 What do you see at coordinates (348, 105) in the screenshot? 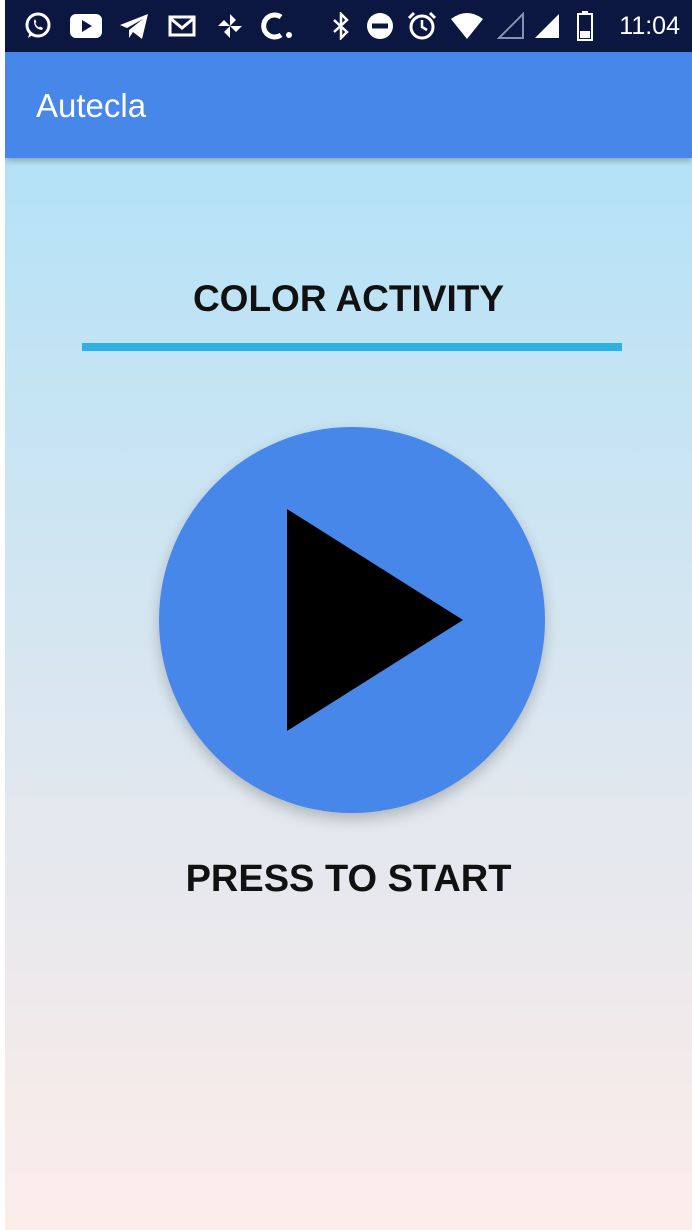
I see `app-bar: Autecla` at bounding box center [348, 105].